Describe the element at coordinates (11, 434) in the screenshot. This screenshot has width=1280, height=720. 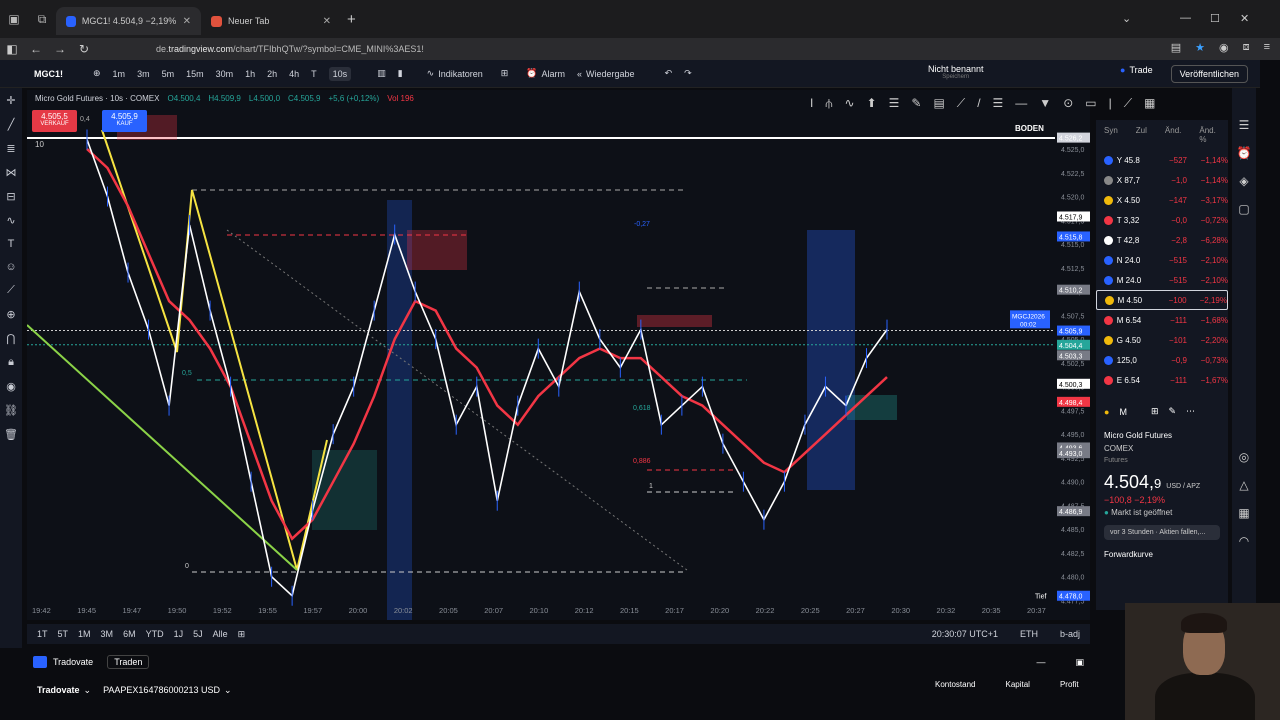
I see `trash-icon: 🗑︎` at that location.